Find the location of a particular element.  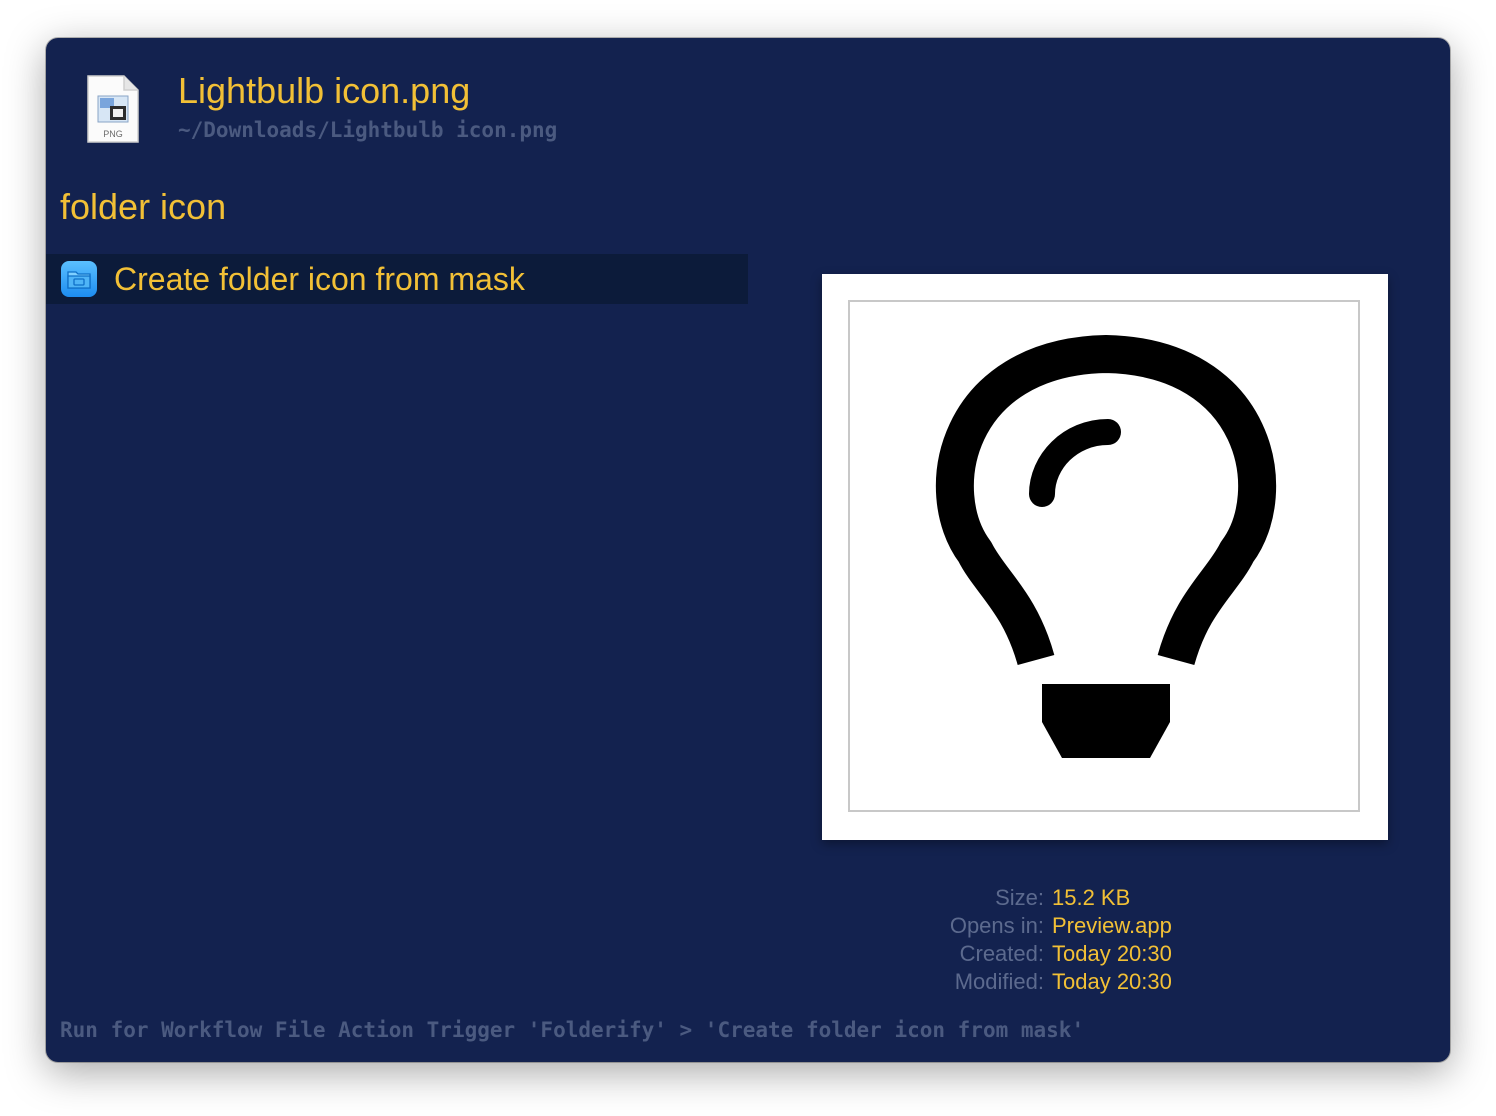

folder-icon is located at coordinates (79, 279).